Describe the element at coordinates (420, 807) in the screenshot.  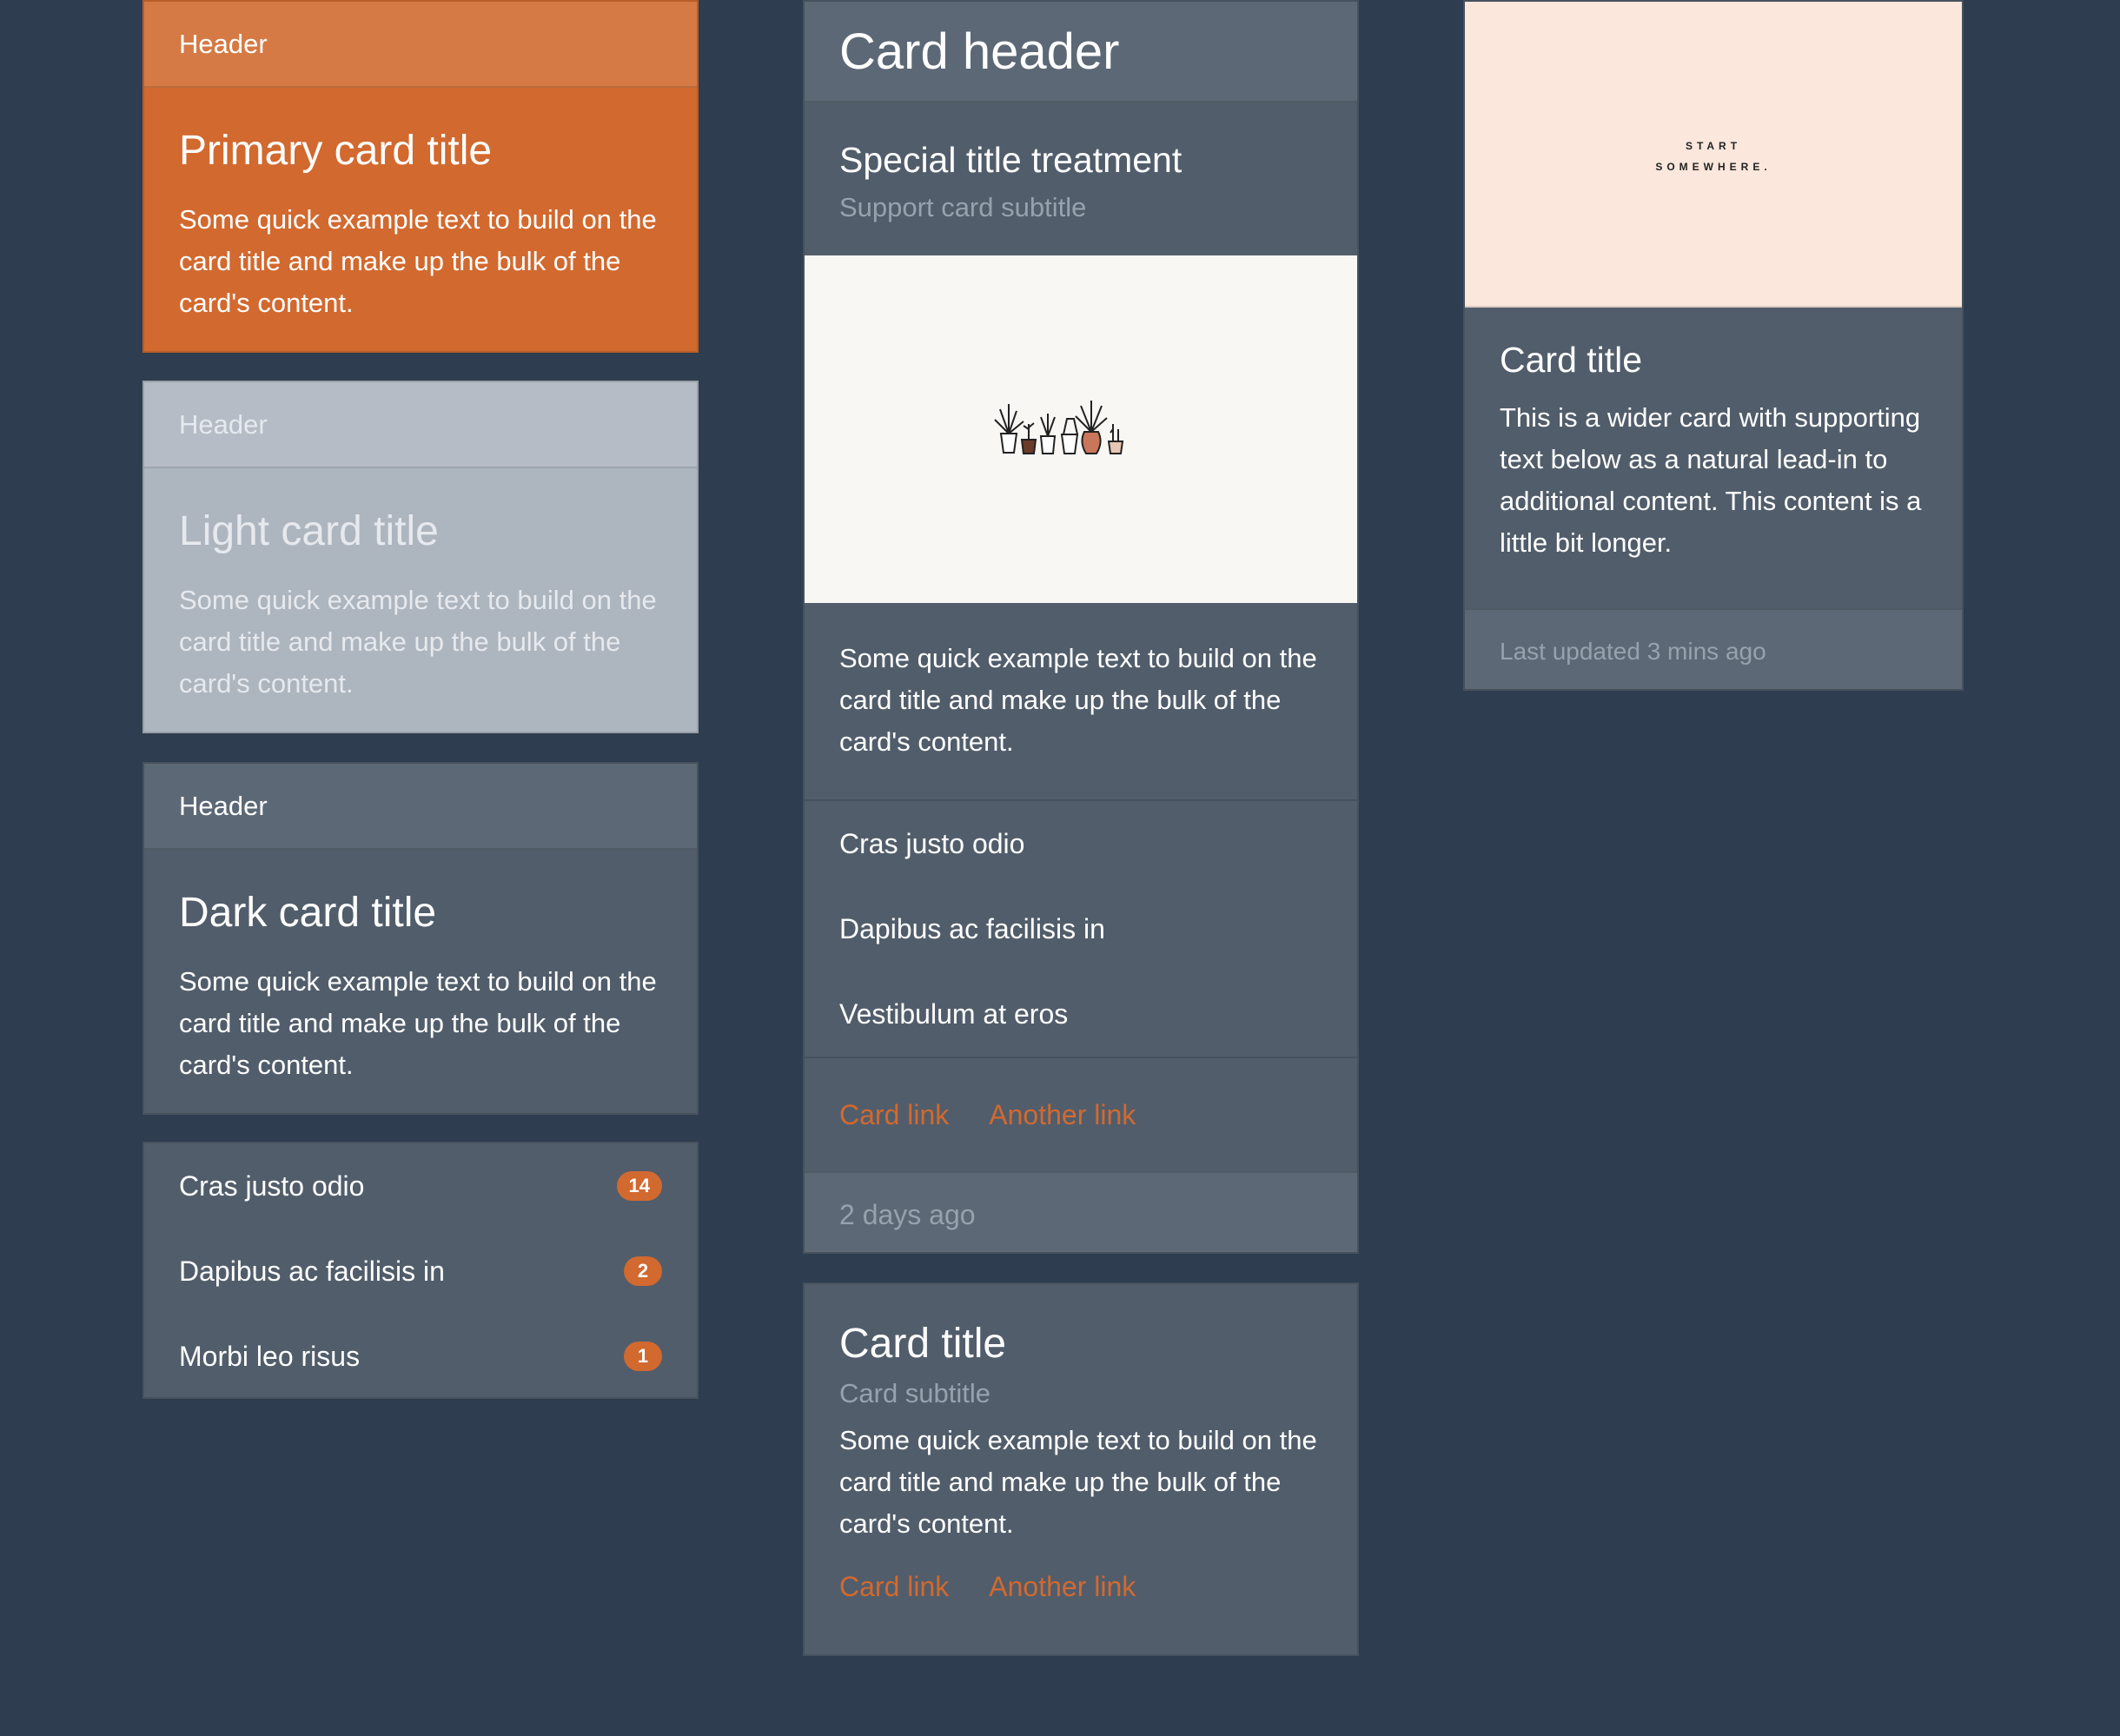
I see `dark-card-header: Header` at that location.